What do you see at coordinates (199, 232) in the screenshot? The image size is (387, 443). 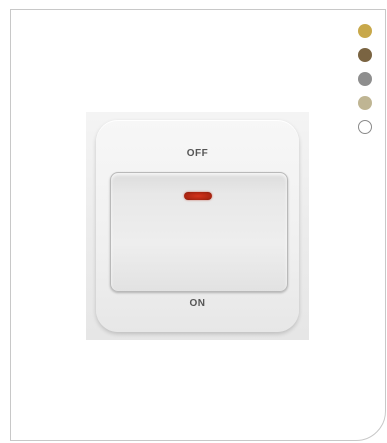 I see `rocker-switch` at bounding box center [199, 232].